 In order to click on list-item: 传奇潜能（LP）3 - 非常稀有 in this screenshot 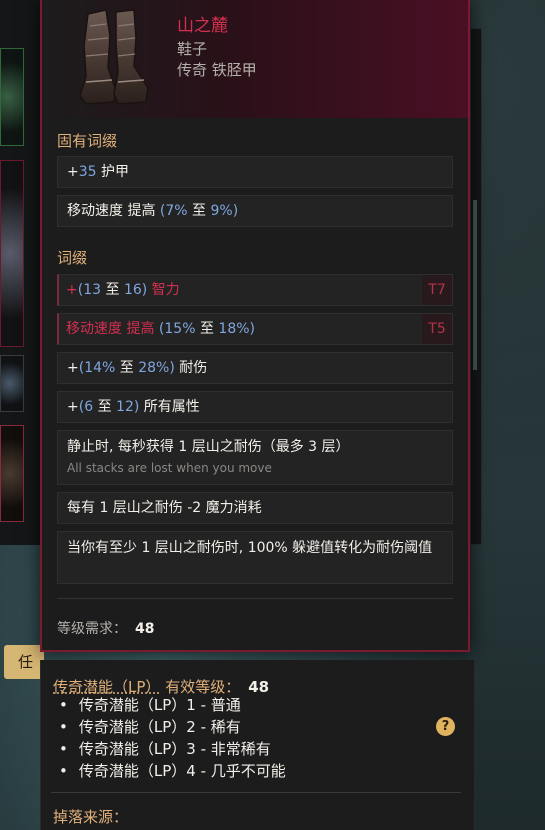, I will do `click(172, 749)`.